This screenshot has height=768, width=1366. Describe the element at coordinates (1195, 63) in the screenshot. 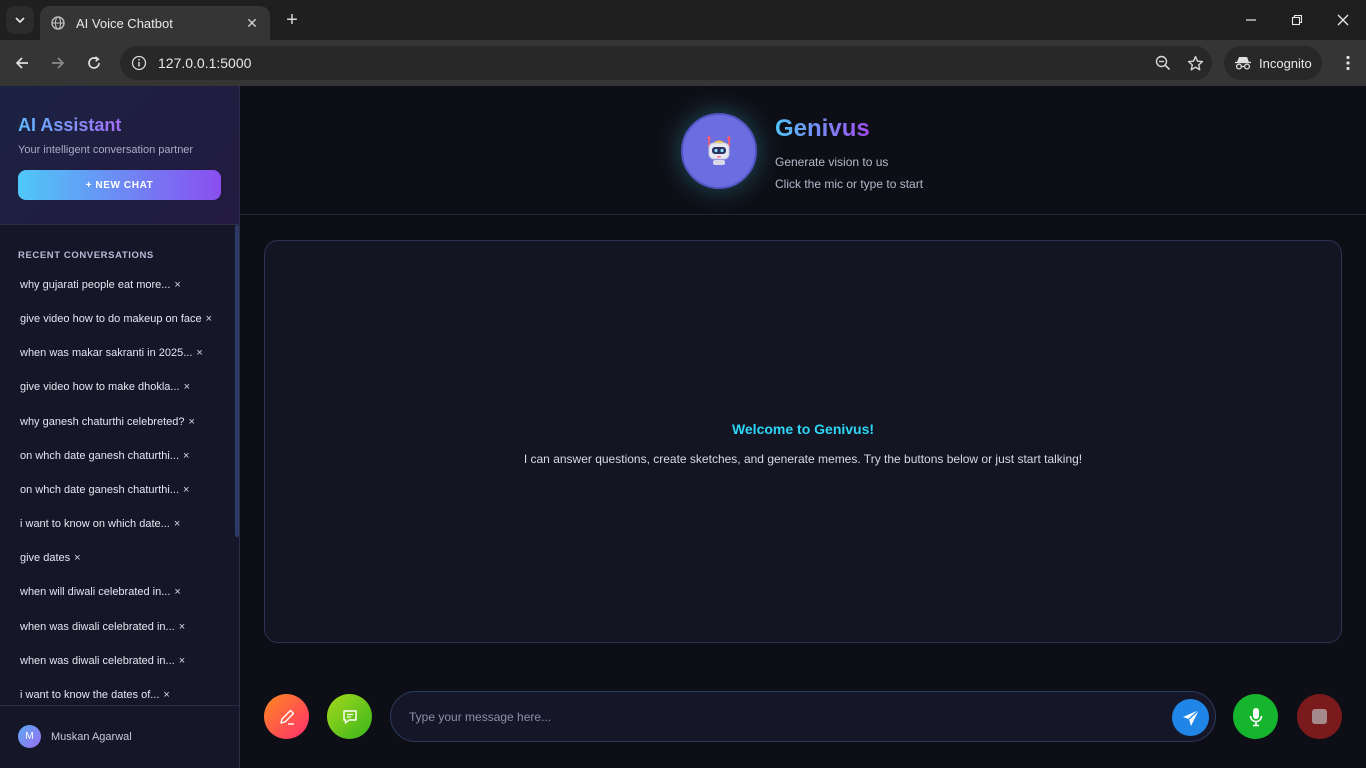

I see `star-icon` at that location.